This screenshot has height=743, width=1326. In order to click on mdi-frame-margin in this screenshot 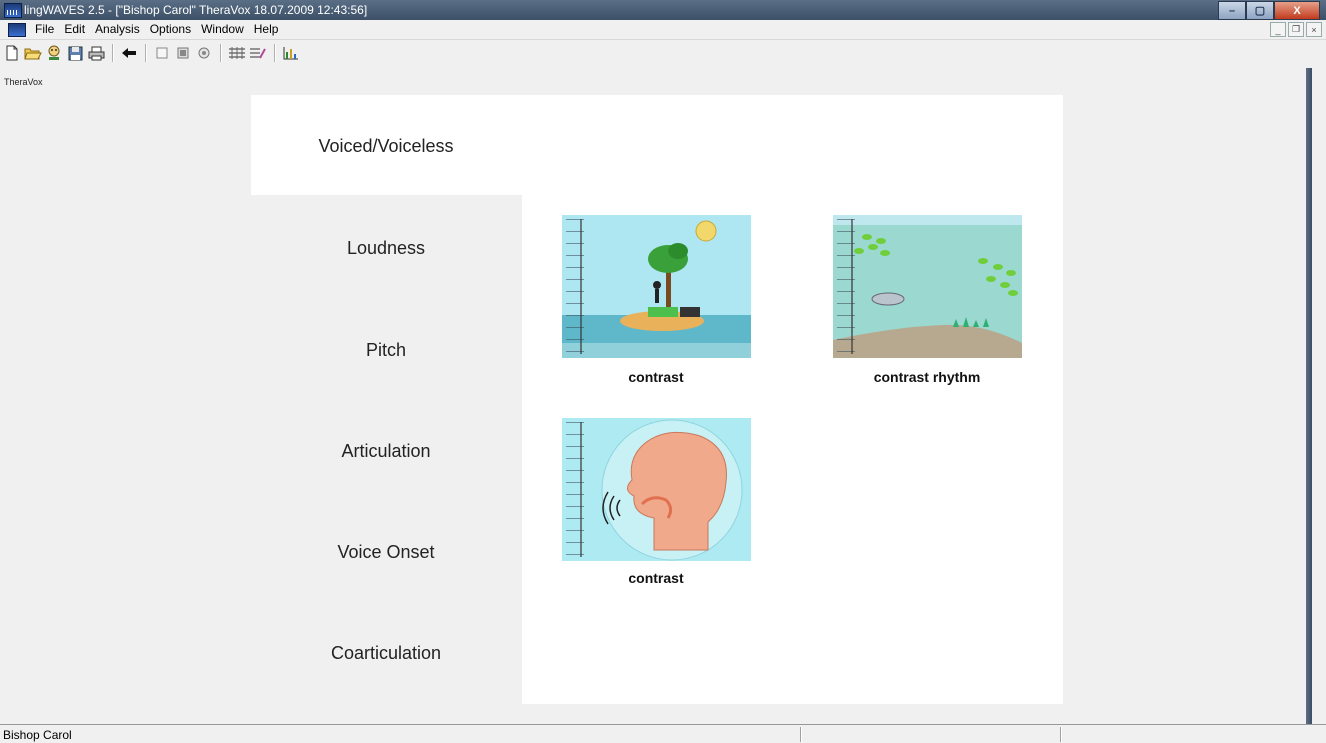, I will do `click(1319, 396)`.